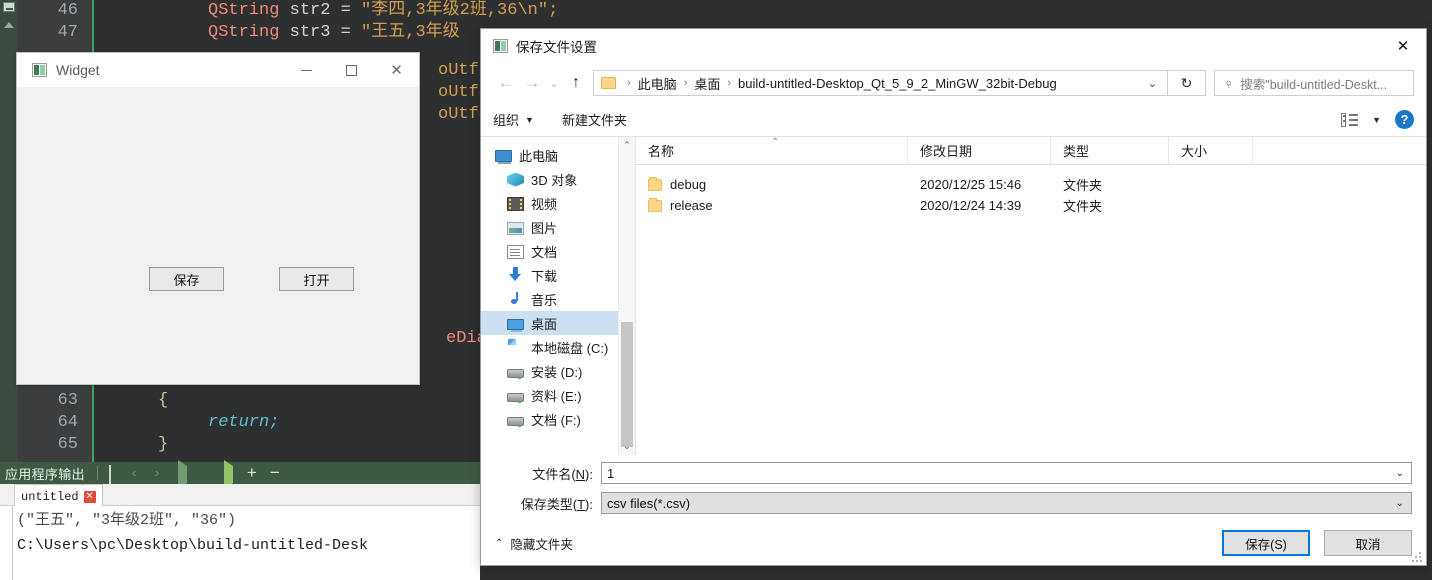 The height and width of the screenshot is (580, 1432). What do you see at coordinates (558, 347) in the screenshot?
I see `sidebar-item-8: 本地磁盘 (C:)` at bounding box center [558, 347].